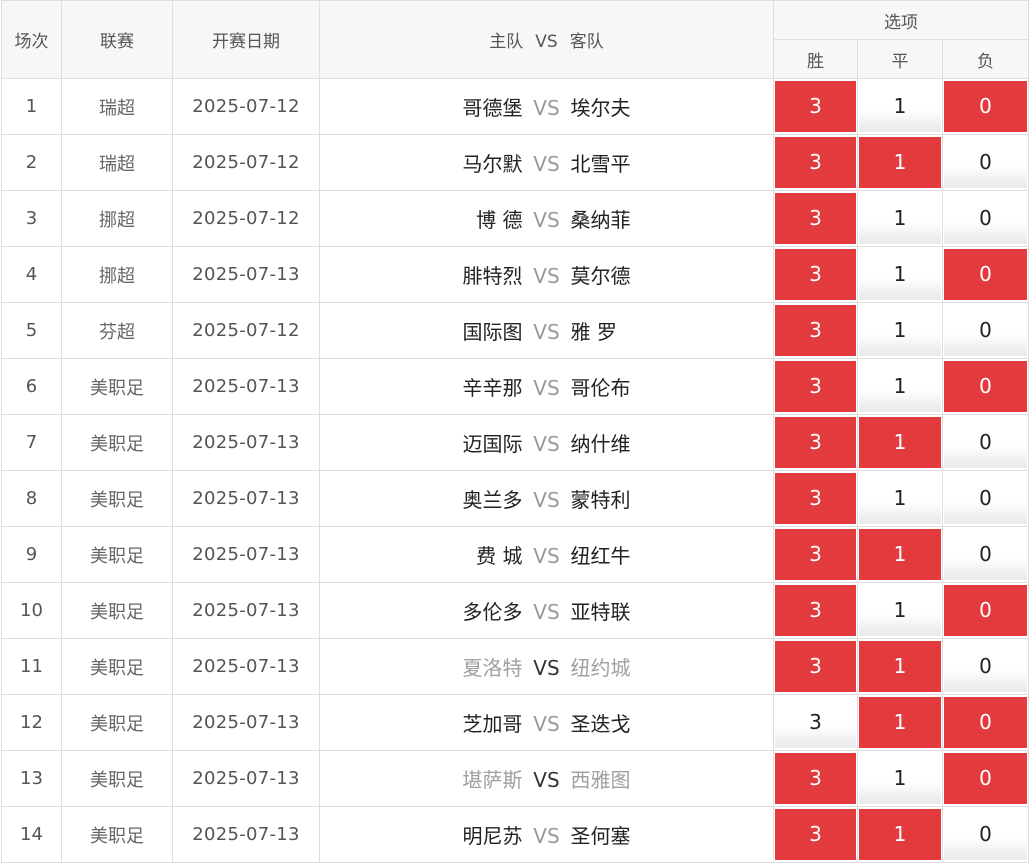 This screenshot has width=1029, height=863. Describe the element at coordinates (492, 612) in the screenshot. I see `home-team: 多伦多` at that location.